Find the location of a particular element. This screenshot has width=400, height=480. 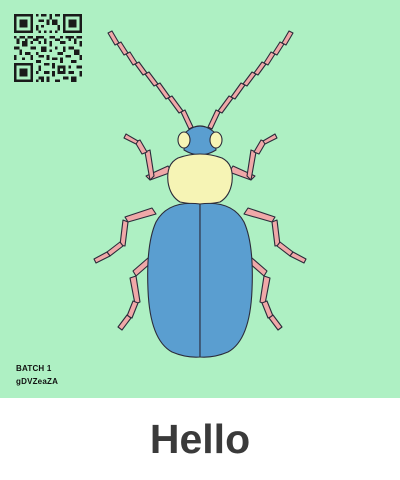

left-elytron is located at coordinates (174, 280).